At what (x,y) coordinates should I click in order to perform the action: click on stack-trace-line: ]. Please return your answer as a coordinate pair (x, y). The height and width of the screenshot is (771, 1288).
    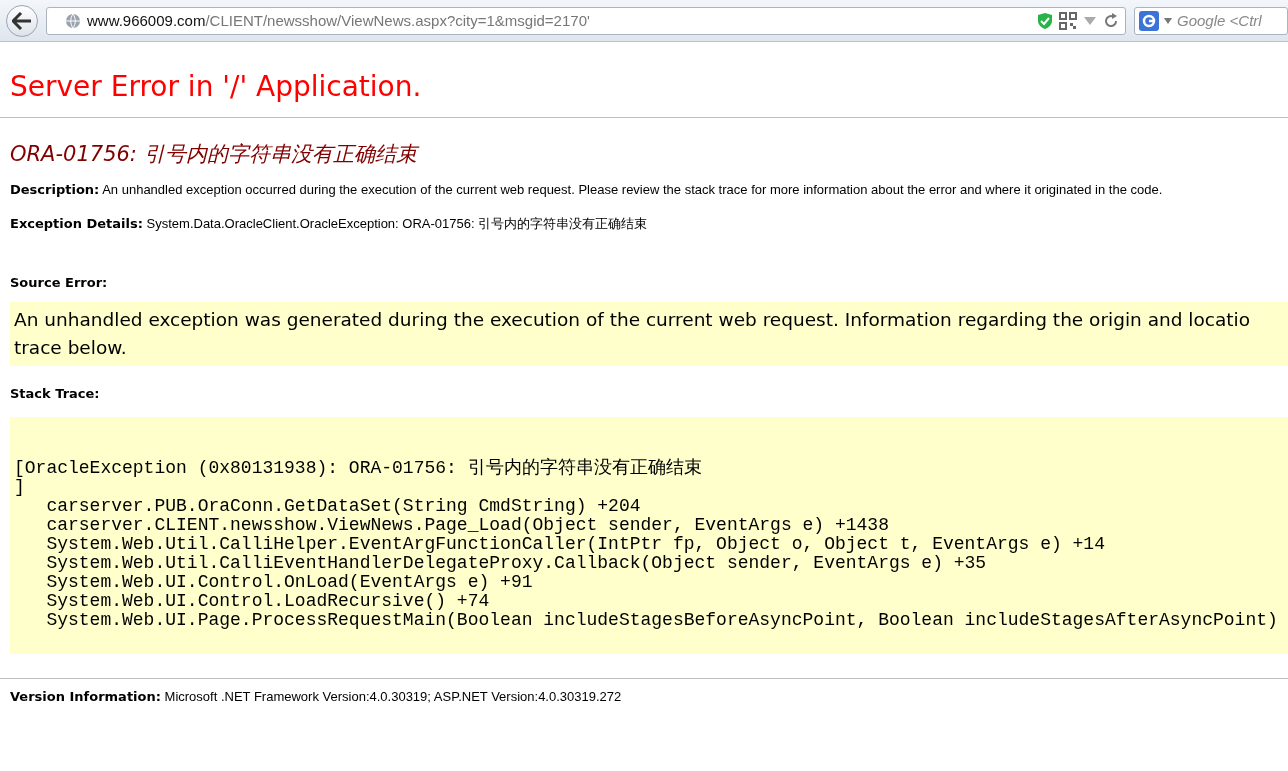
    Looking at the image, I should click on (19, 487).